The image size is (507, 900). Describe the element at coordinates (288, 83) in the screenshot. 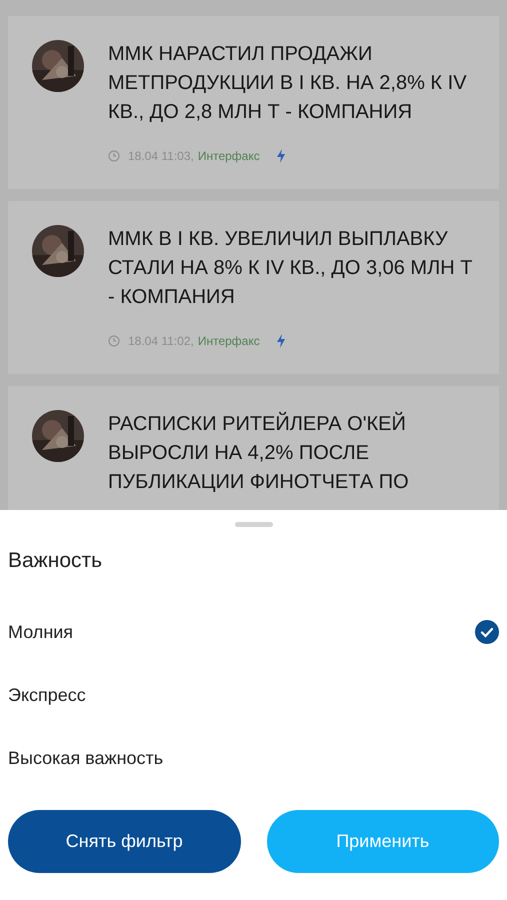

I see `news-title: ММК НАРАСТИЛ ПРОДАЖИ МЕТПРОДУКЦИИ В I КВ. НА 2,8% К IV КВ., ДО 2,8 МЛН Т - КОМПАНИЯ` at that location.